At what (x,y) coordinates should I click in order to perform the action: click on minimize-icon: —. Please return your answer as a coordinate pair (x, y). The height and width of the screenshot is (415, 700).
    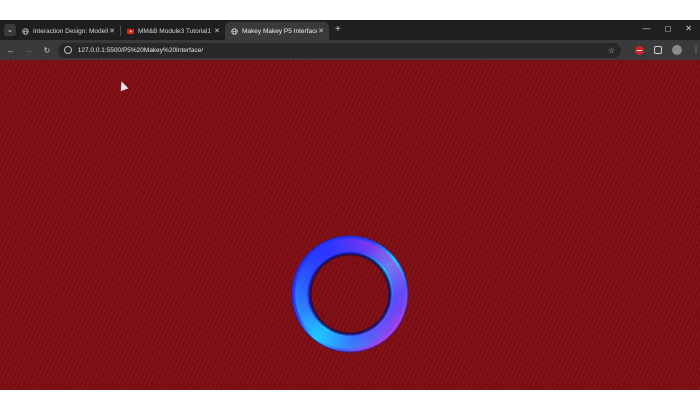
    Looking at the image, I should click on (647, 29).